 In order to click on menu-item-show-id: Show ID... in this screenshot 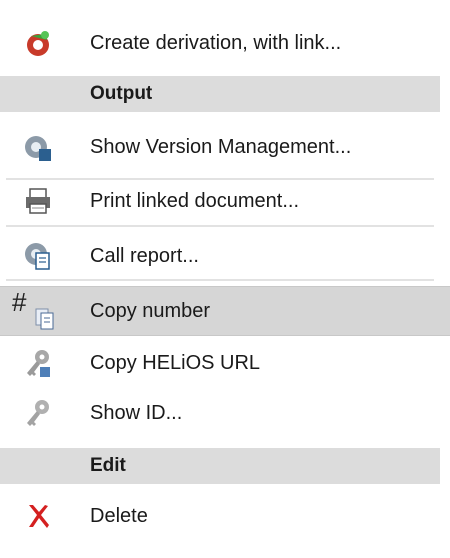, I will do `click(225, 413)`.